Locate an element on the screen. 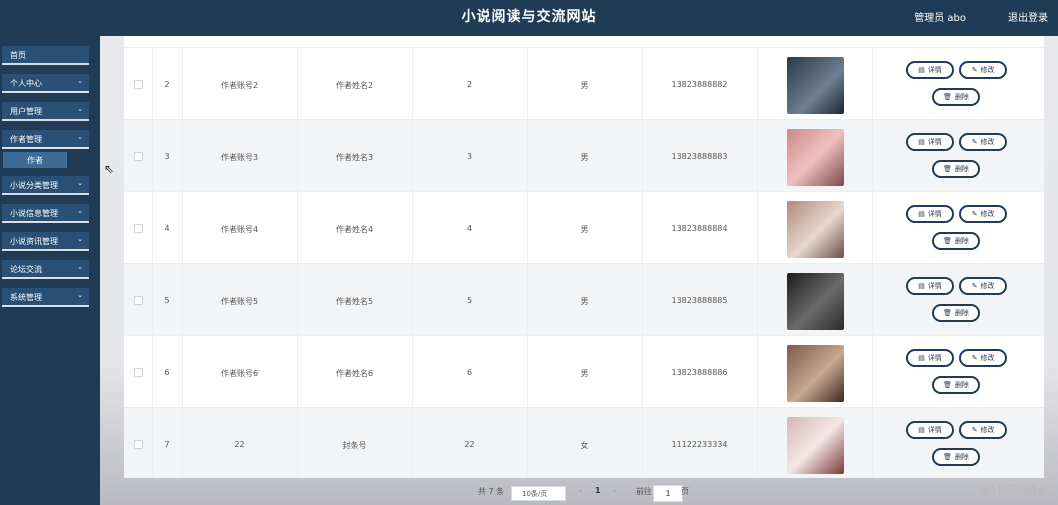 The height and width of the screenshot is (505, 1058). table-cell-name: 作者姓名5 is located at coordinates (355, 299).